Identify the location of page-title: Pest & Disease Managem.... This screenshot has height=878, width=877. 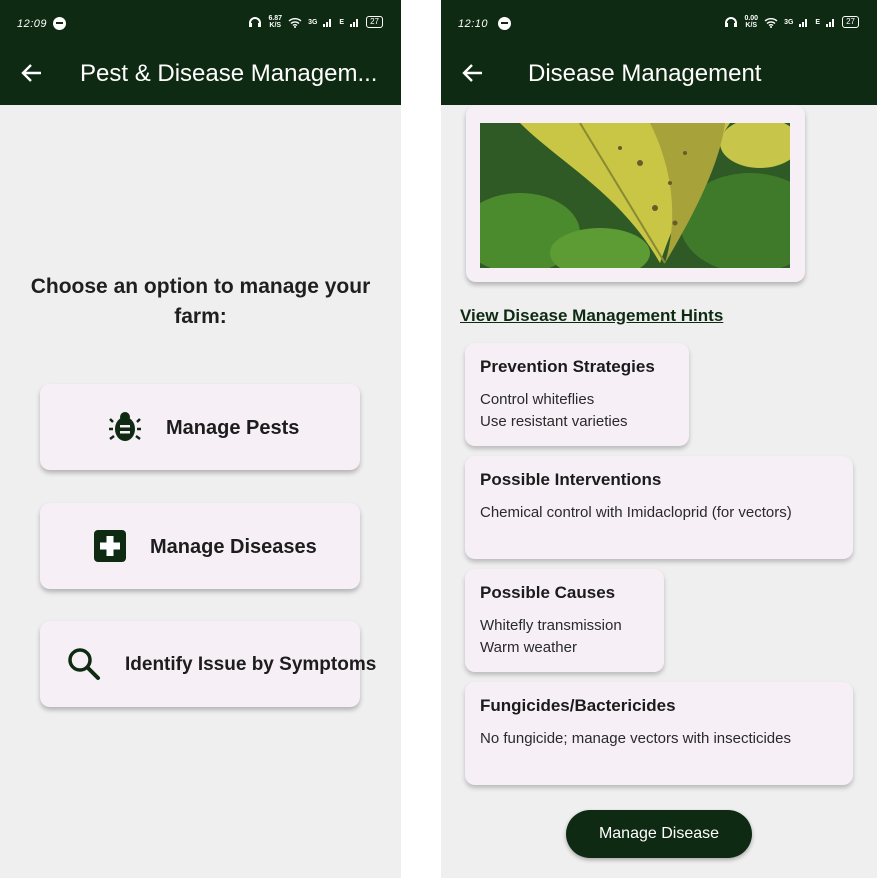
(229, 73).